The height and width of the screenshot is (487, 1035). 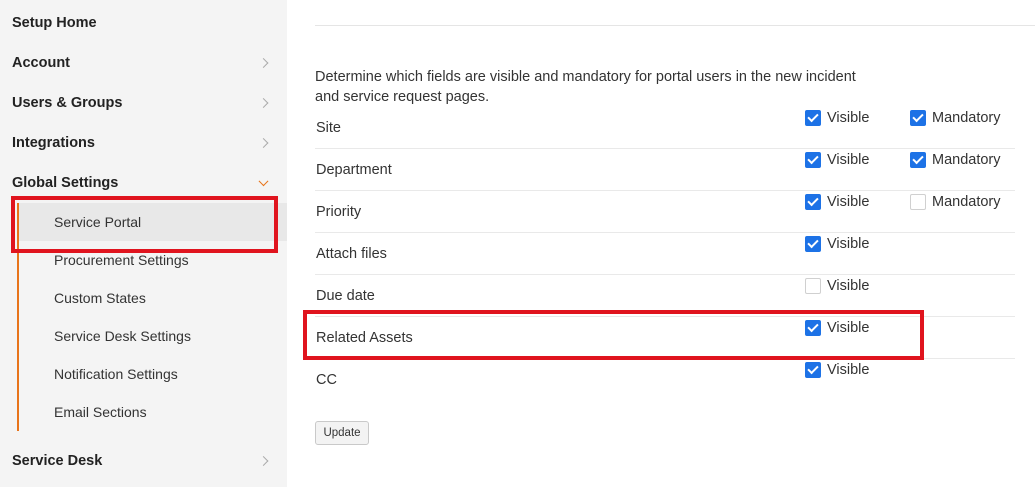 What do you see at coordinates (665, 170) in the screenshot?
I see `field-row-department: Department Visible Mandatory` at bounding box center [665, 170].